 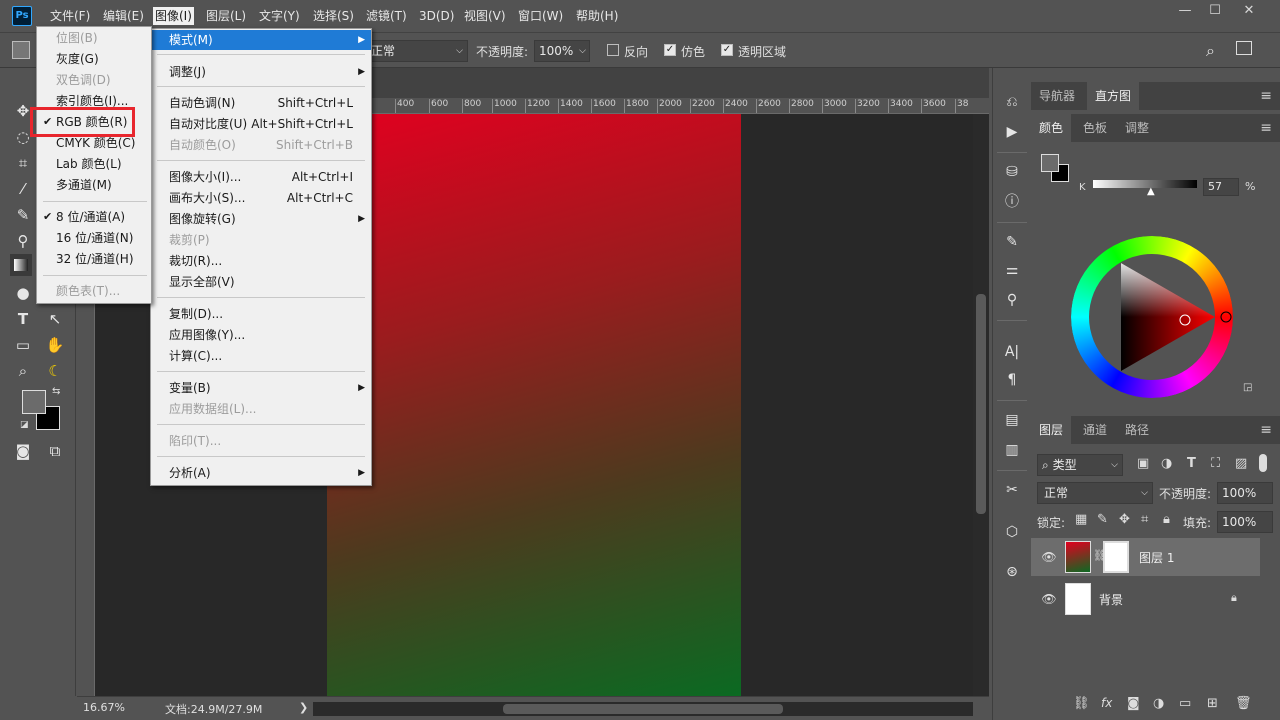 I want to click on menu-file: 文件(F), so click(x=70, y=16).